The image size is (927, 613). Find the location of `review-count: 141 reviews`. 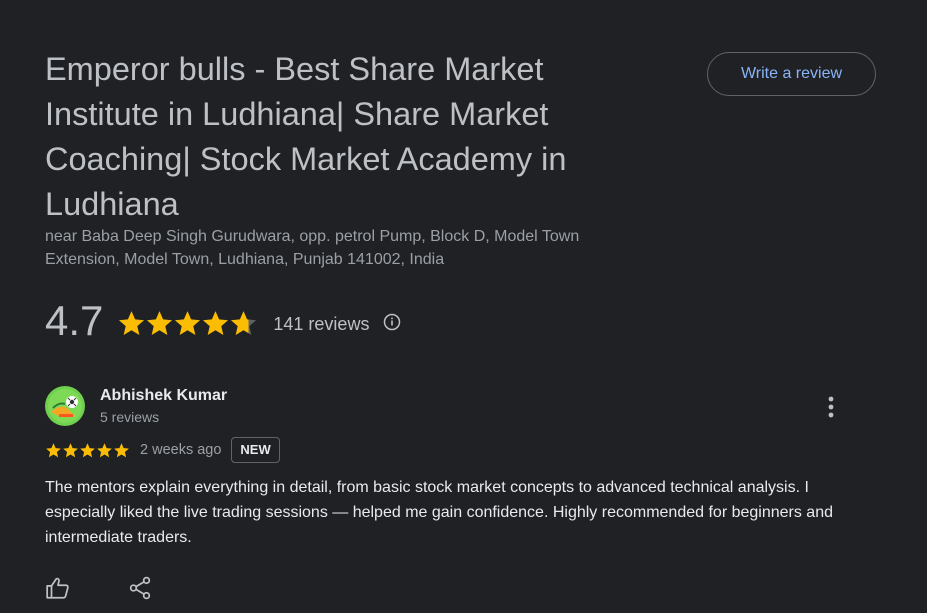

review-count: 141 reviews is located at coordinates (321, 324).